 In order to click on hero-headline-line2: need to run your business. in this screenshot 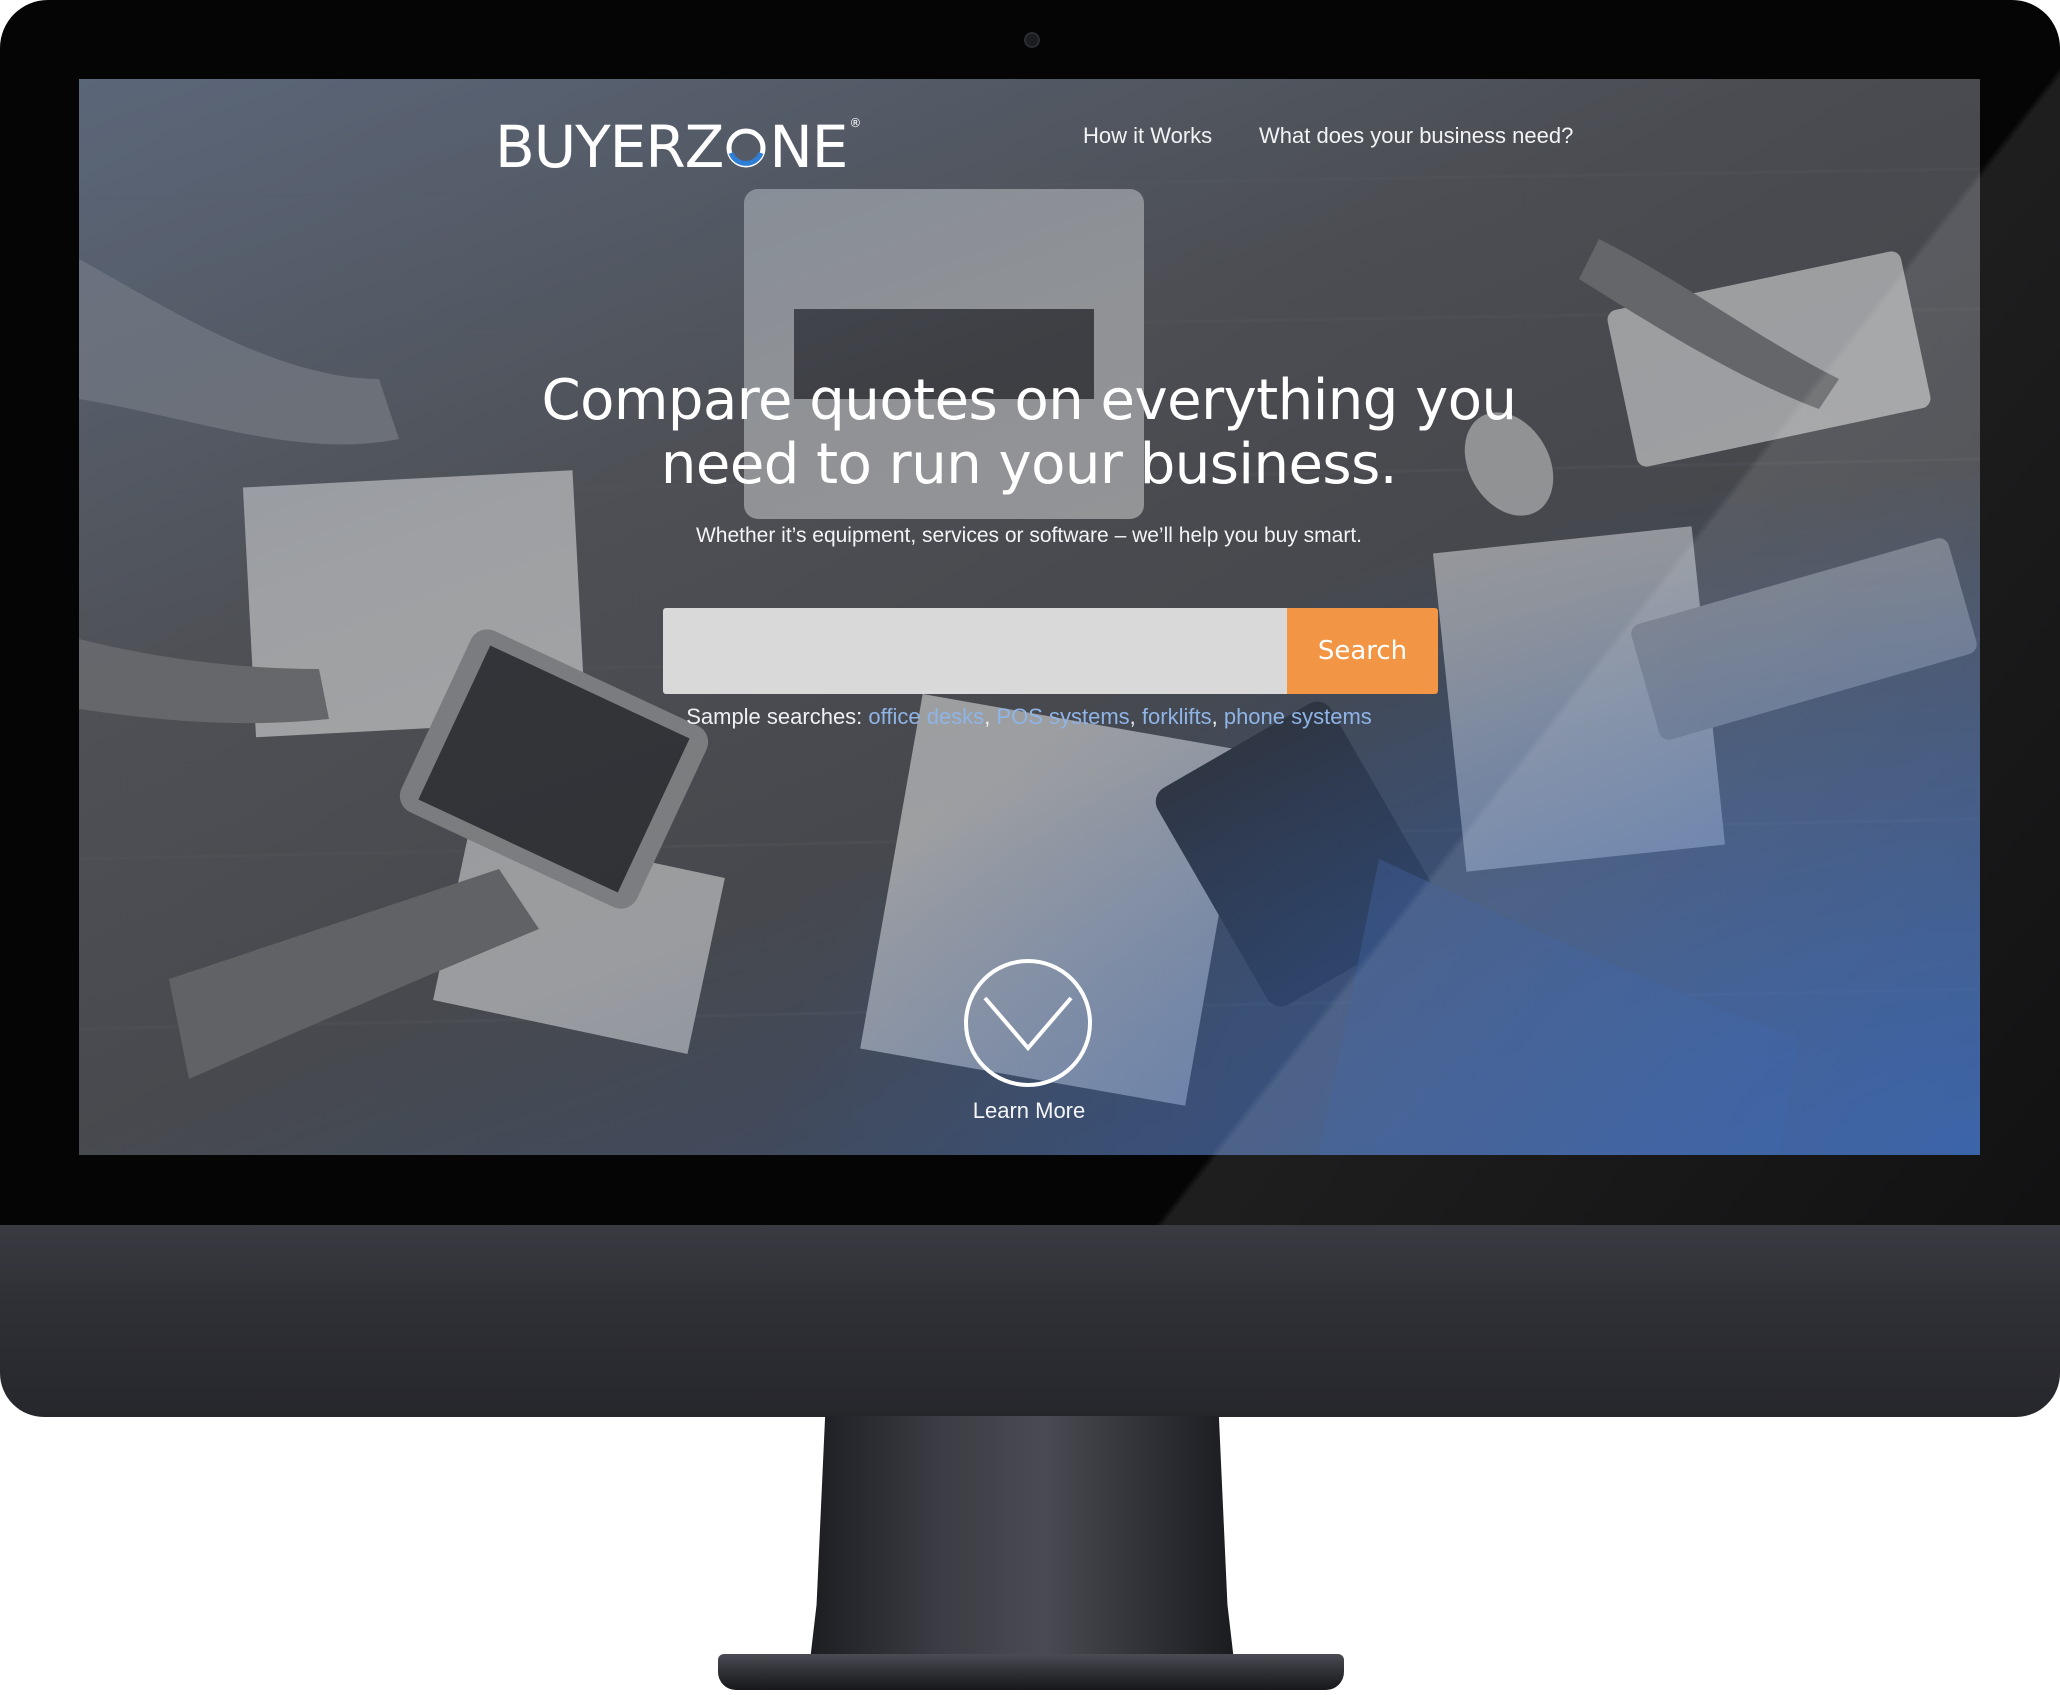, I will do `click(1029, 464)`.